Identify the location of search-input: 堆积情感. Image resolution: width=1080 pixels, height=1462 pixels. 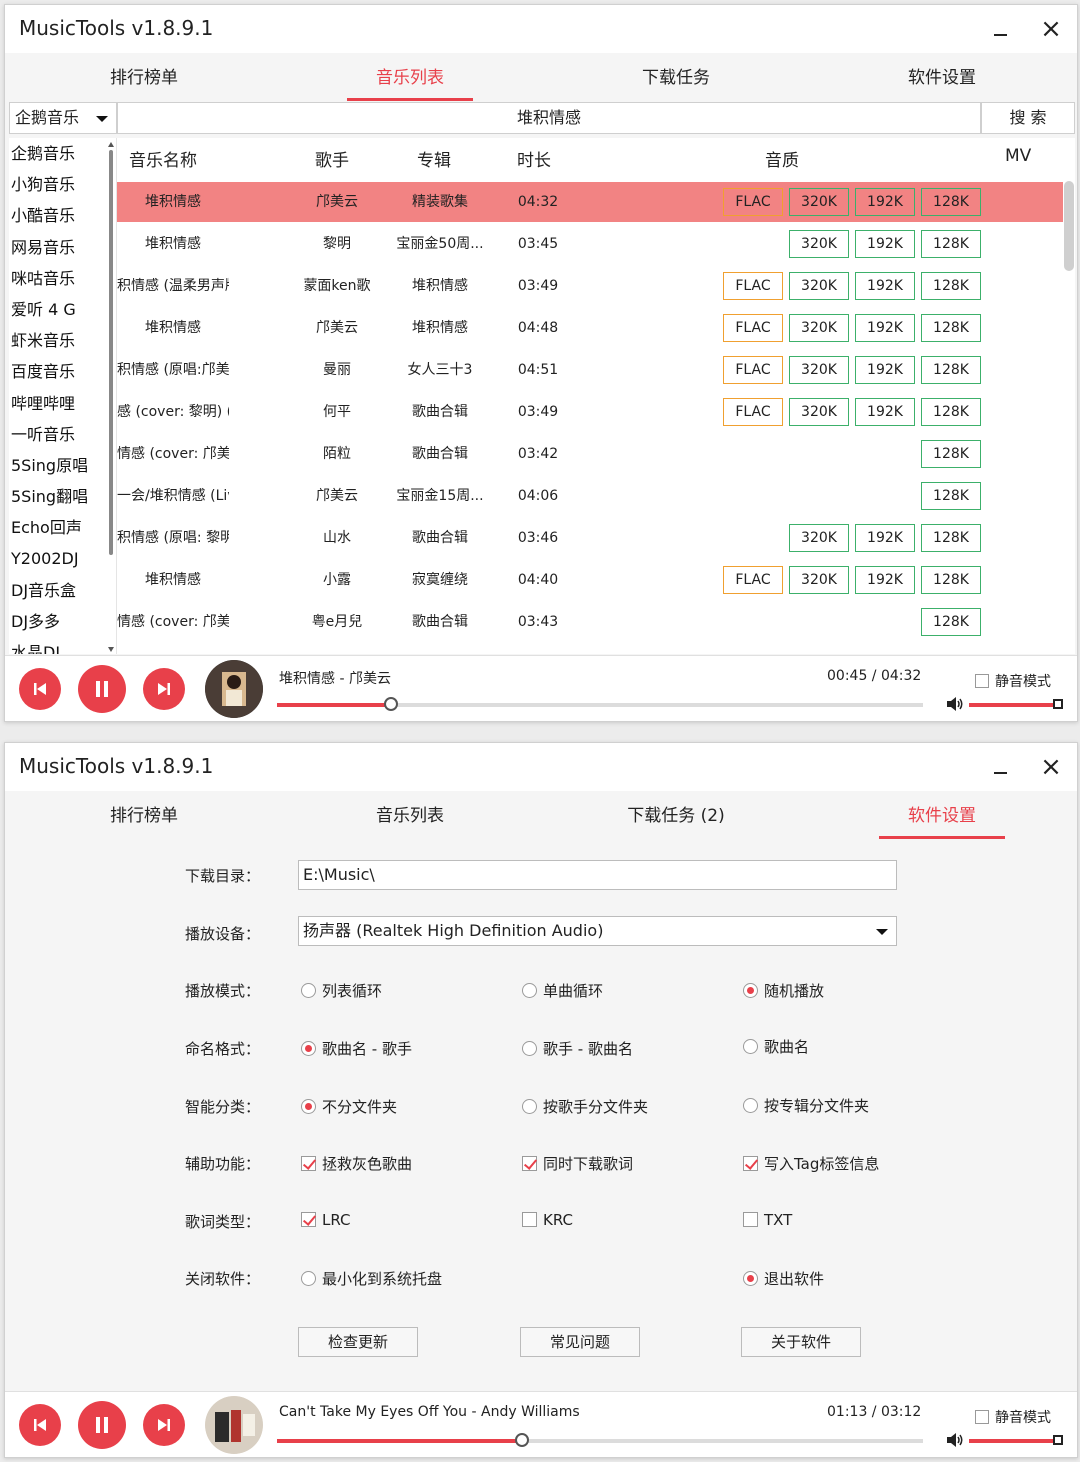
(549, 118).